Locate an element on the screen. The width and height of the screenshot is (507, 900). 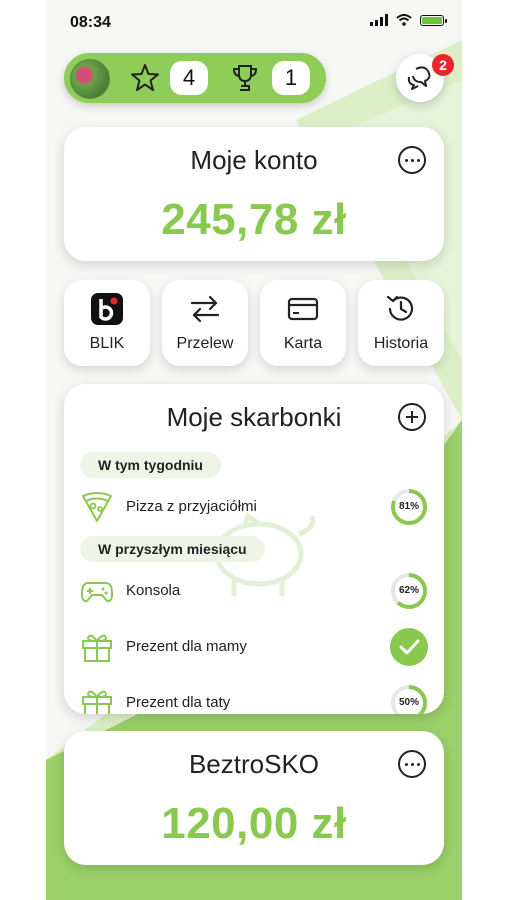
account-title: Moje konto is located at coordinates (254, 160).